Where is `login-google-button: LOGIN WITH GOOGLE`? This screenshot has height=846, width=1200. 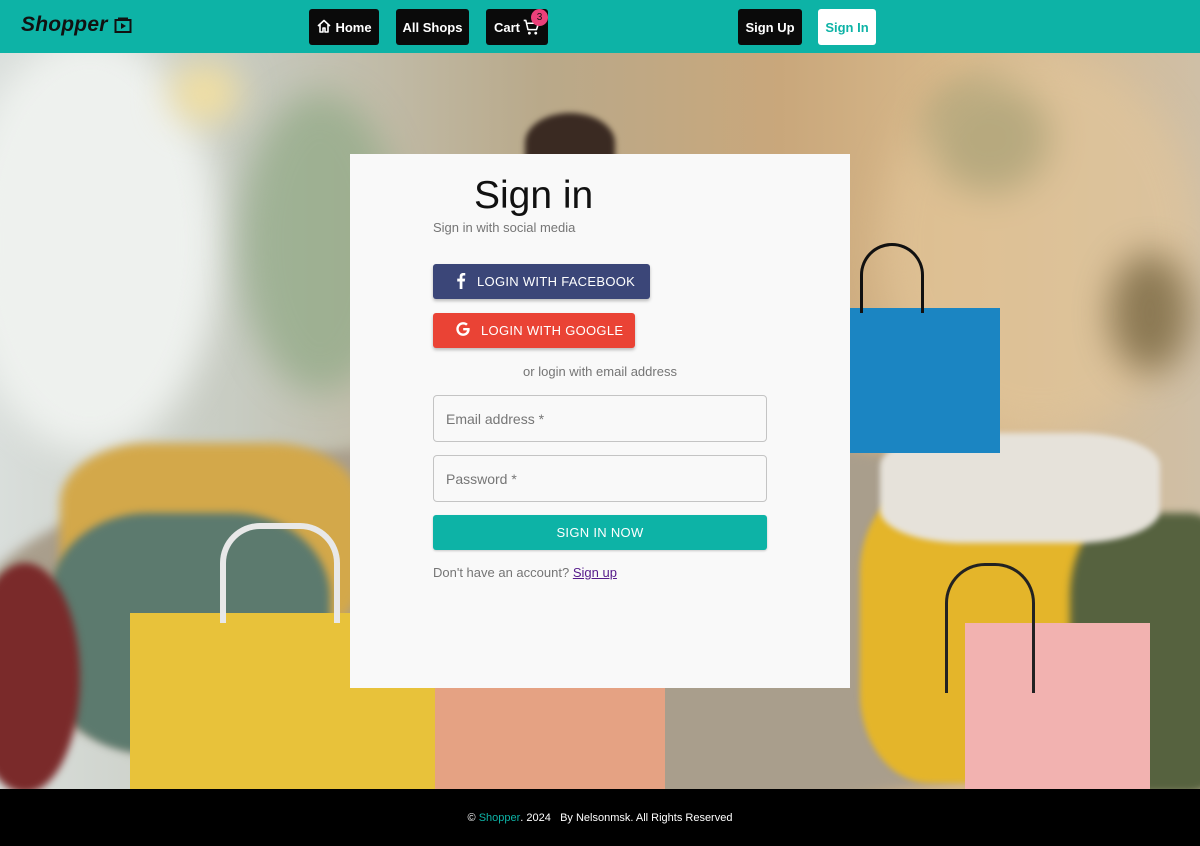
login-google-button: LOGIN WITH GOOGLE is located at coordinates (534, 330).